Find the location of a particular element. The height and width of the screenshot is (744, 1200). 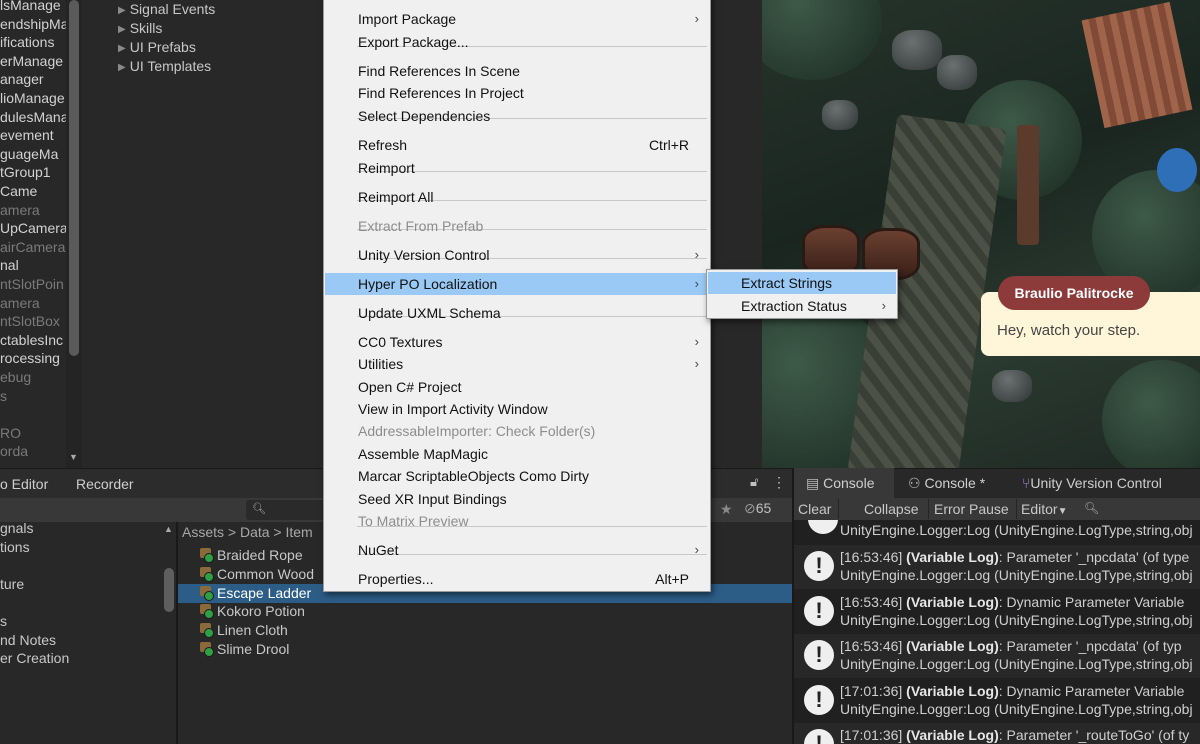

menu-item: Marcar ScriptableObjects Como Dirty is located at coordinates (517, 476).